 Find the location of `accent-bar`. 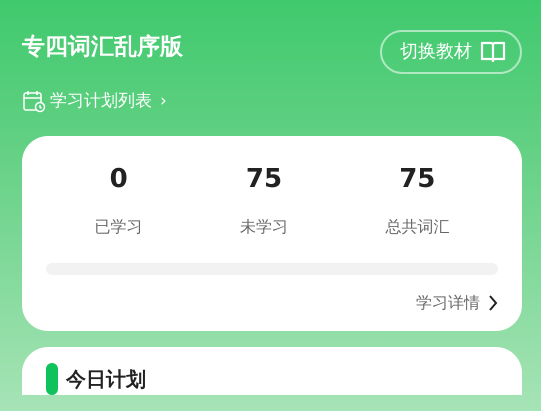

accent-bar is located at coordinates (52, 379).